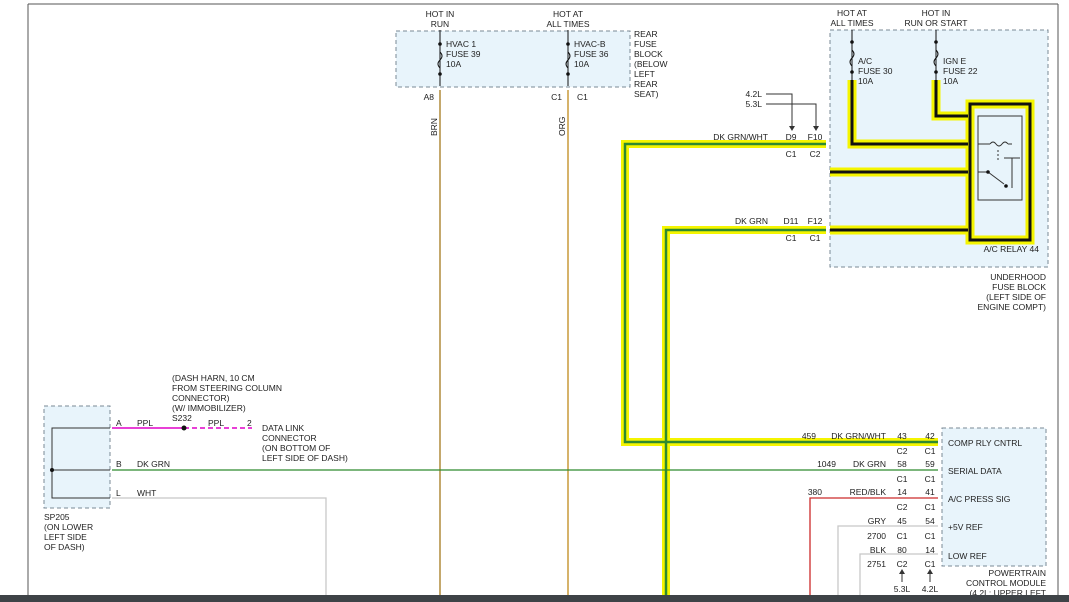 Image resolution: width=1069 pixels, height=602 pixels. Describe the element at coordinates (740, 137) in the screenshot. I see `uh-conn1-wire: DK GRN/WHT` at that location.